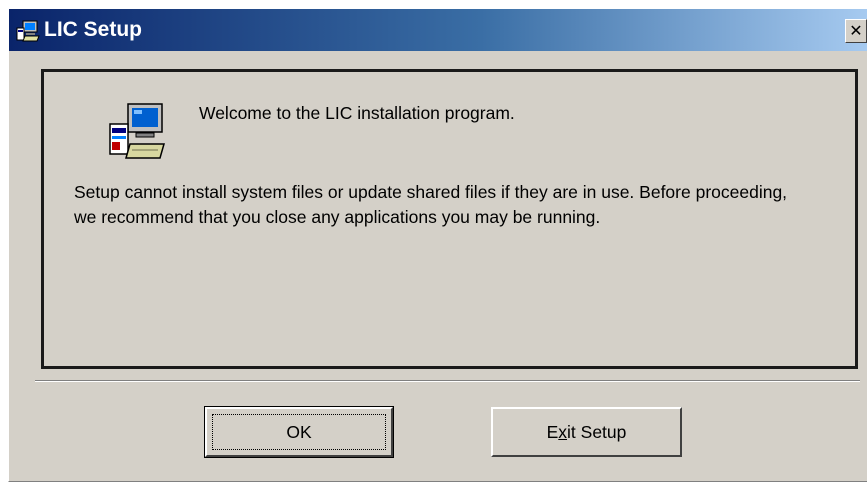 This screenshot has height=487, width=867. I want to click on ok-button: OK, so click(299, 432).